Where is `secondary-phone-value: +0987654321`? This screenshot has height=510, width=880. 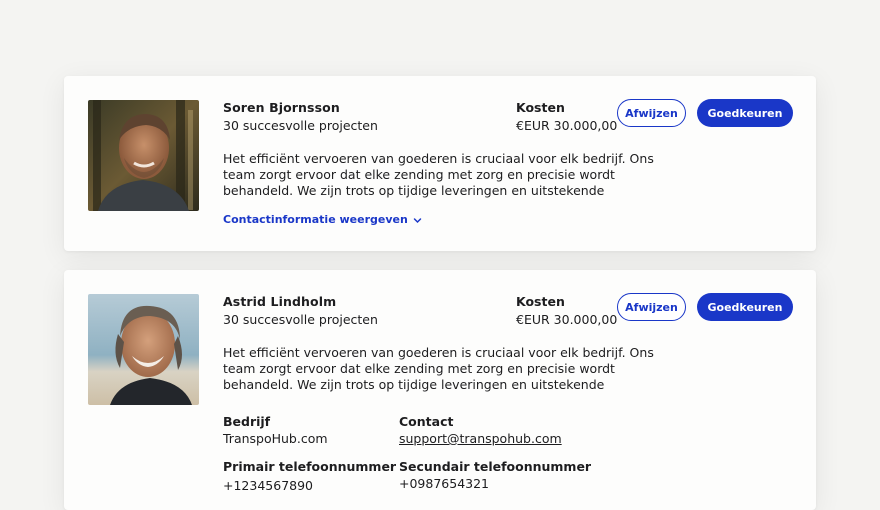
secondary-phone-value: +0987654321 is located at coordinates (444, 483).